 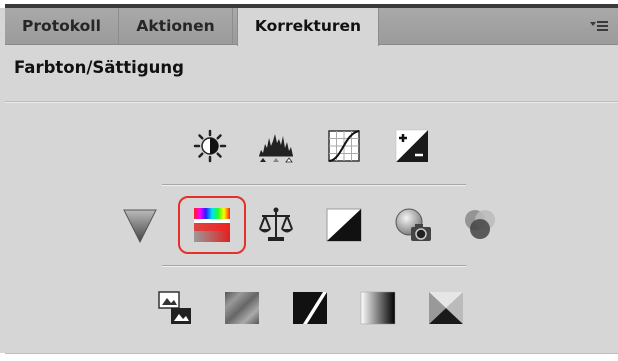 I want to click on vibrance-icon, so click(x=140, y=225).